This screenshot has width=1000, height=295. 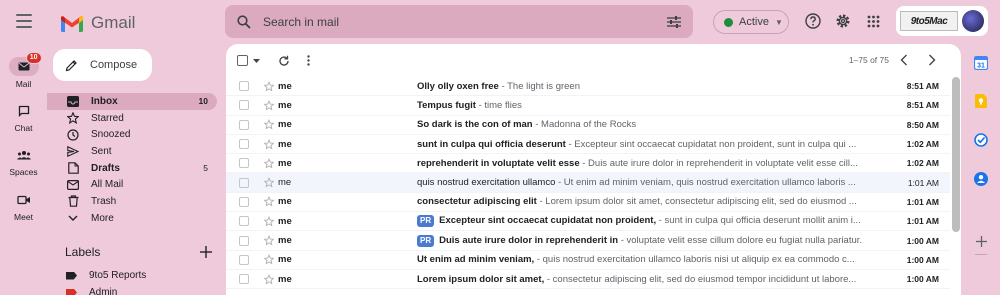 What do you see at coordinates (98, 23) in the screenshot?
I see `gmail-logo: Gmail` at bounding box center [98, 23].